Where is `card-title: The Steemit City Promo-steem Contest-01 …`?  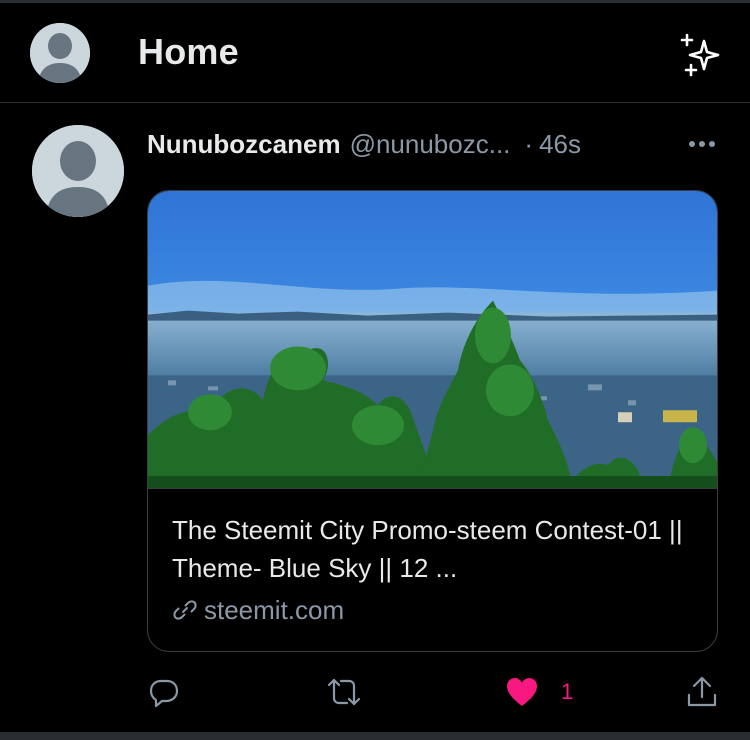 card-title: The Steemit City Promo-steem Contest-01 … is located at coordinates (437, 549).